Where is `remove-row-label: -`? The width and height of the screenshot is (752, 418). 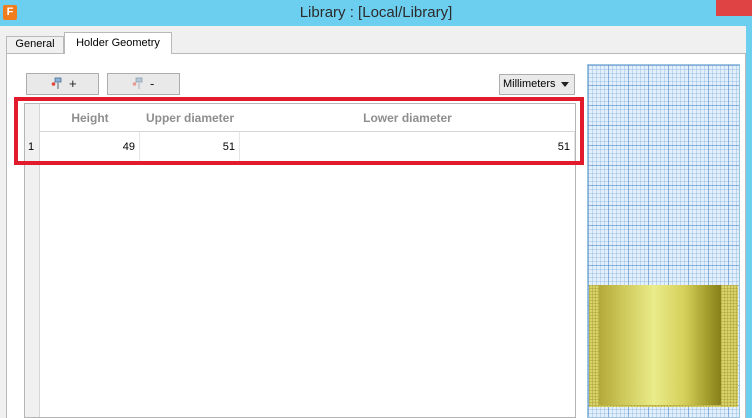 remove-row-label: - is located at coordinates (152, 83).